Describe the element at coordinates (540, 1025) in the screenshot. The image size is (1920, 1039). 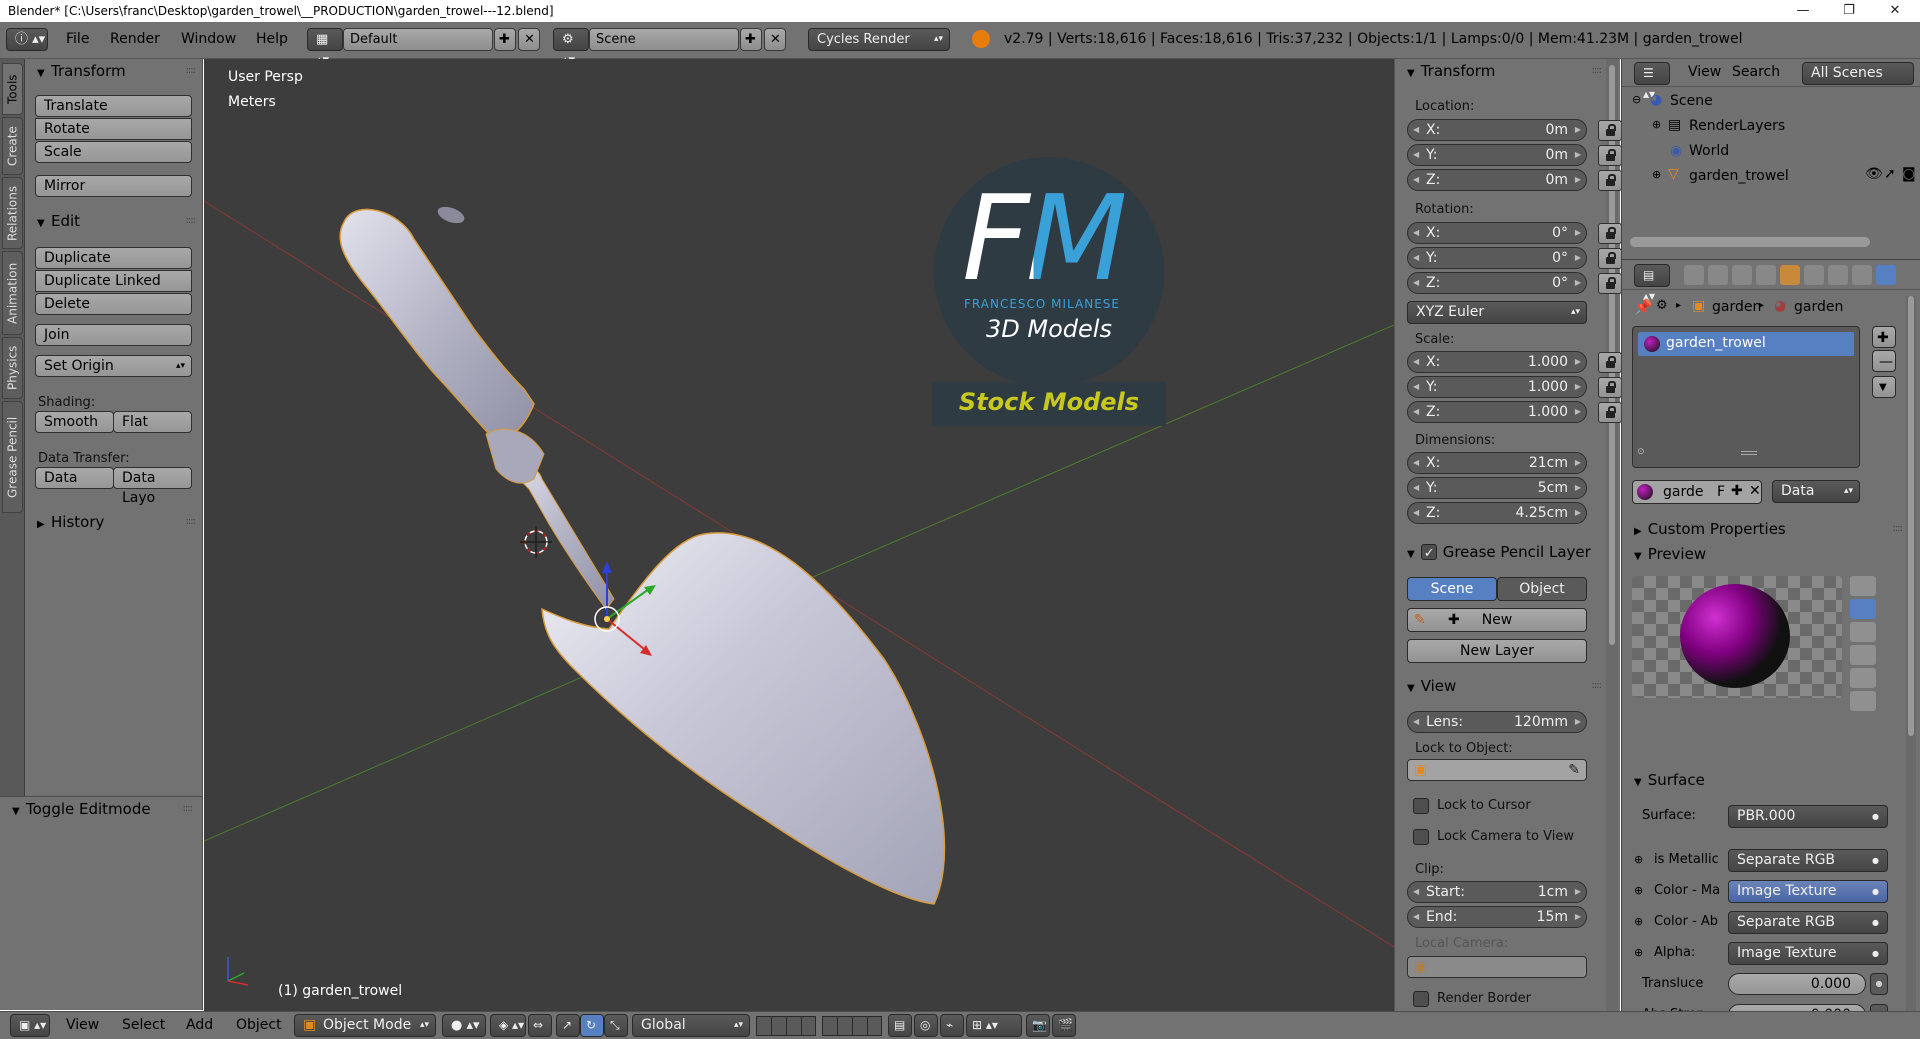
I see `manipulator-toggle-icon: ⇔` at that location.